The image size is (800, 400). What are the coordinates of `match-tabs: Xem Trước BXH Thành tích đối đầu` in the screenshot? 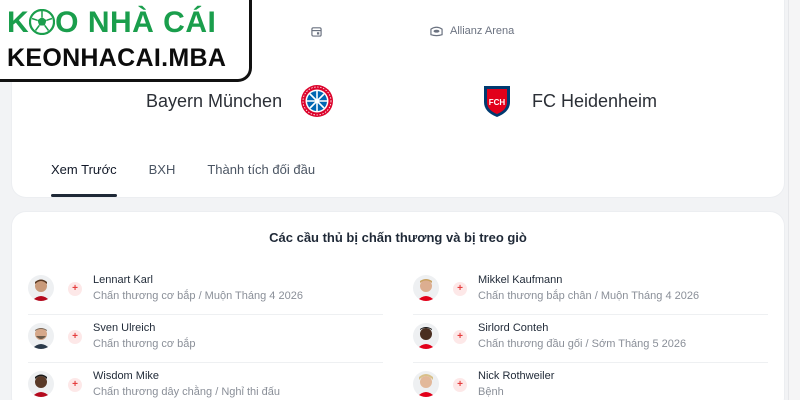 It's located at (199, 179).